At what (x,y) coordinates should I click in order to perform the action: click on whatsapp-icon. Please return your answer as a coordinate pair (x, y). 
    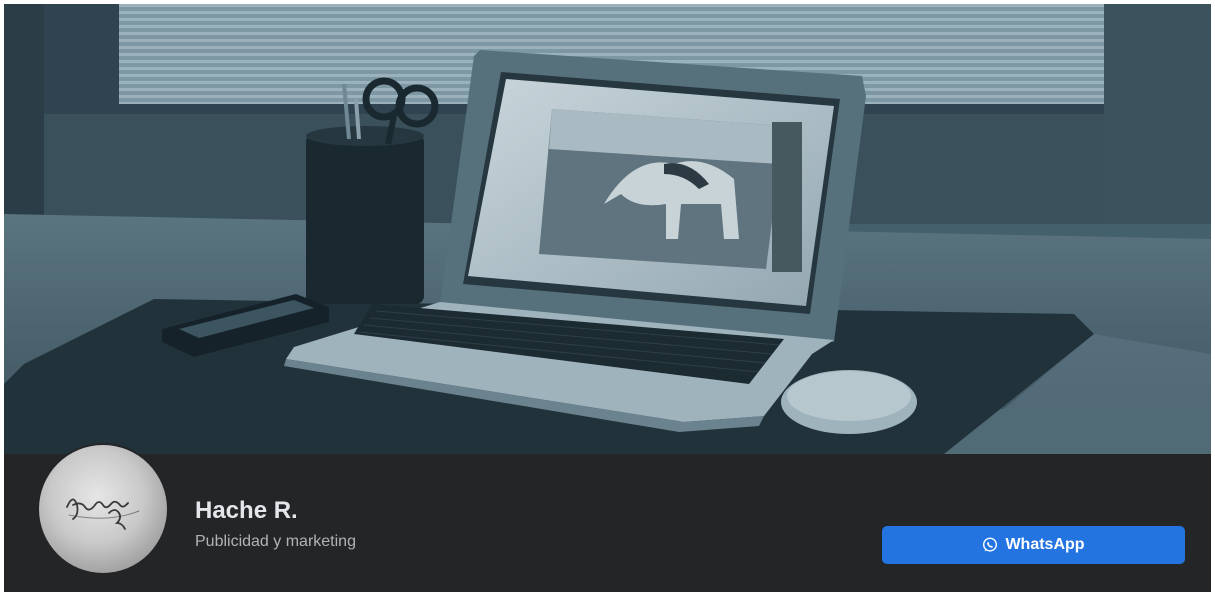
    Looking at the image, I should click on (990, 545).